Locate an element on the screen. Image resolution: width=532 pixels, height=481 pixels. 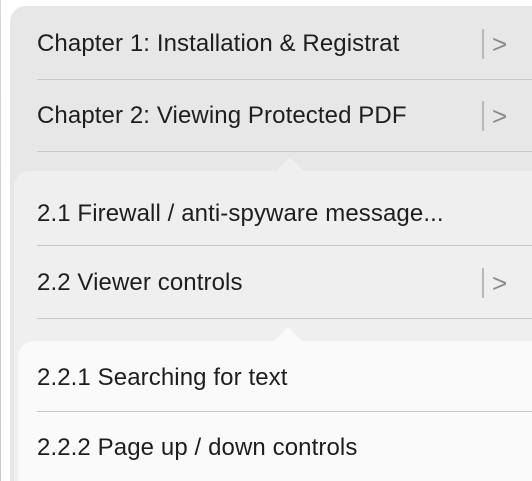
menu-item-label: 2.2.1 Searching for text is located at coordinates (162, 377).